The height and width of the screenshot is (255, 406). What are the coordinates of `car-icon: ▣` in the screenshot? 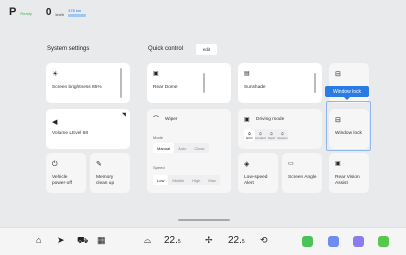 It's located at (247, 120).